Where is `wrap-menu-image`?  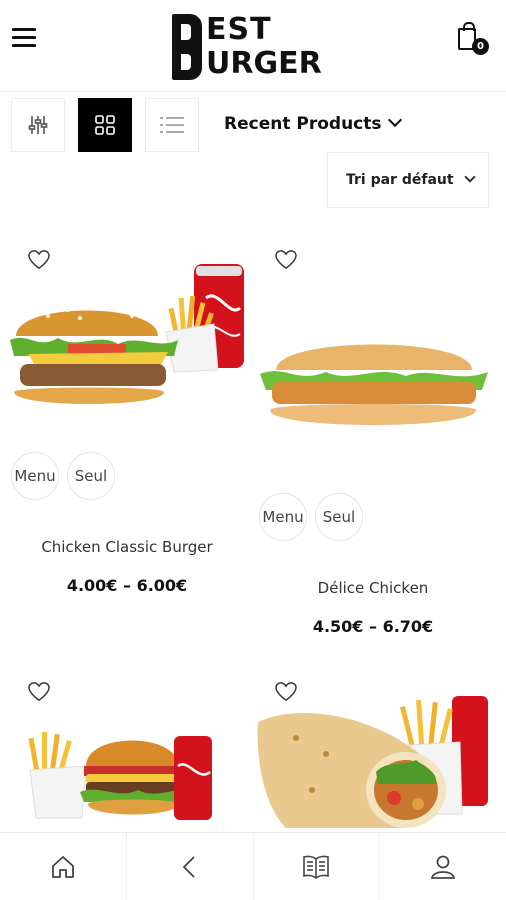 wrap-menu-image is located at coordinates (374, 761).